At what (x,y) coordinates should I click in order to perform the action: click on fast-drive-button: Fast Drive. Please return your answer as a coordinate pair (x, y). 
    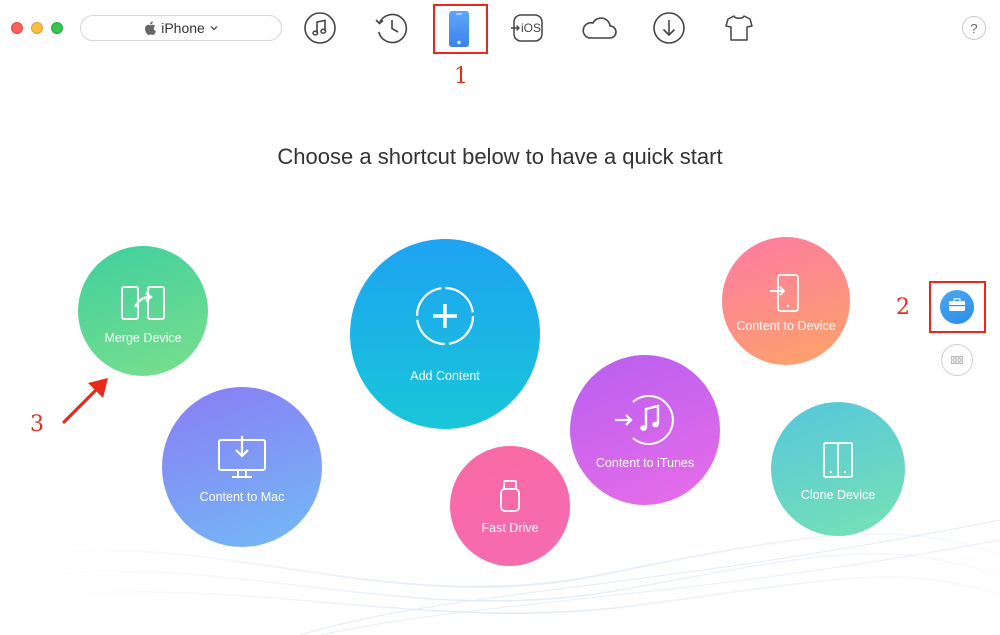
    Looking at the image, I should click on (510, 506).